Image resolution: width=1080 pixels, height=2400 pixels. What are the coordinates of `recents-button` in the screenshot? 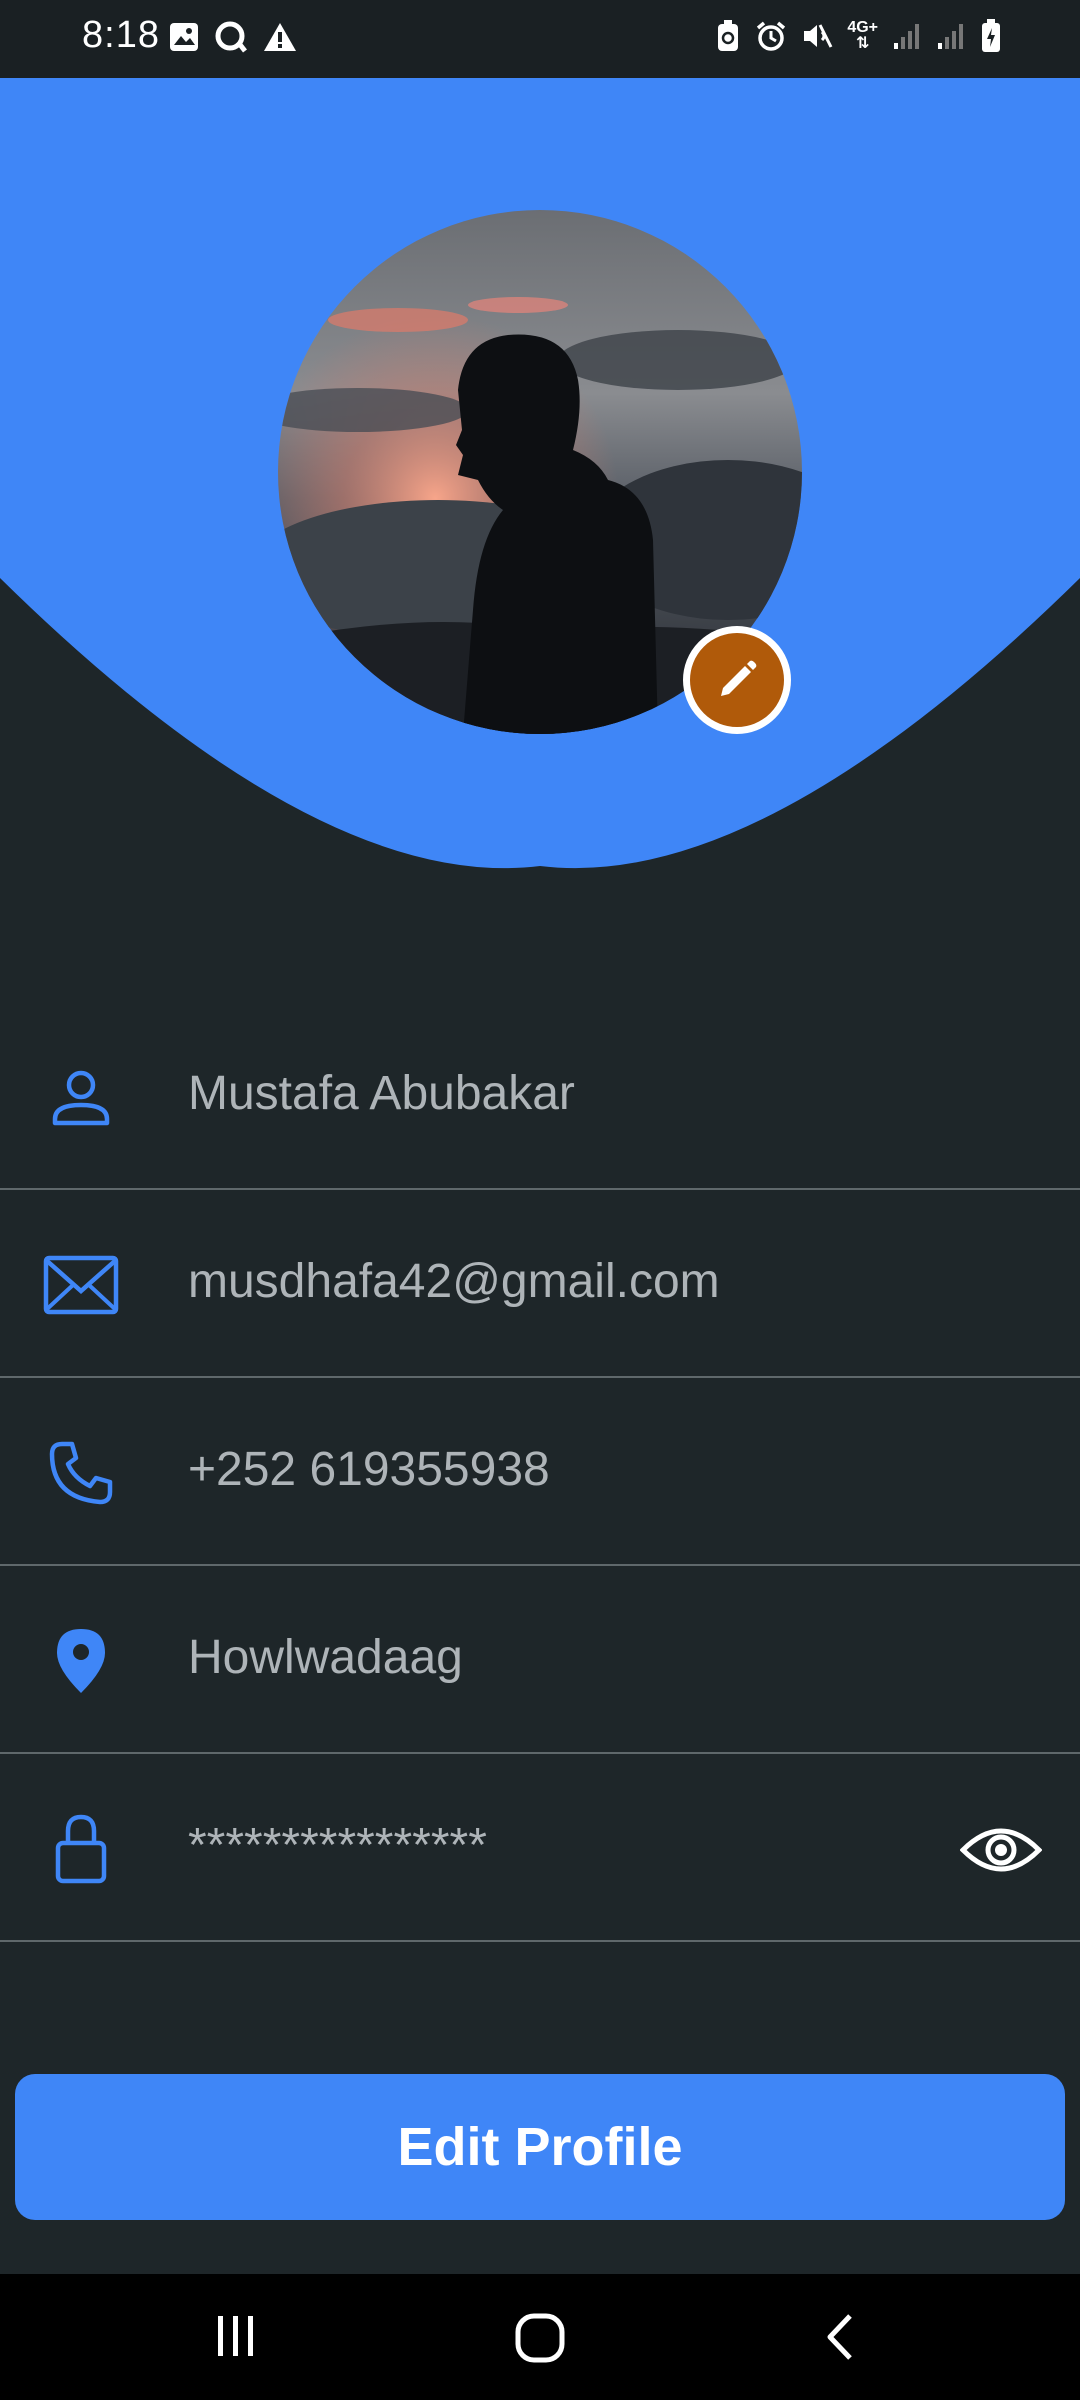 It's located at (236, 2338).